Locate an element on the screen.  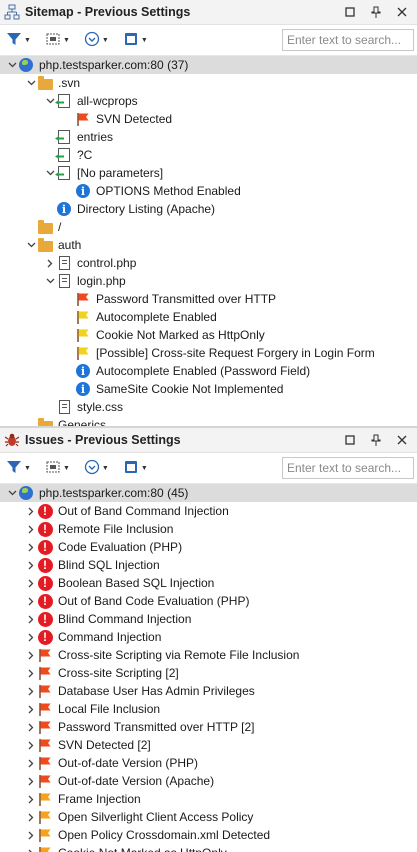
tree-row: Cross-site Scripting [2] is located at coordinates (208, 673).